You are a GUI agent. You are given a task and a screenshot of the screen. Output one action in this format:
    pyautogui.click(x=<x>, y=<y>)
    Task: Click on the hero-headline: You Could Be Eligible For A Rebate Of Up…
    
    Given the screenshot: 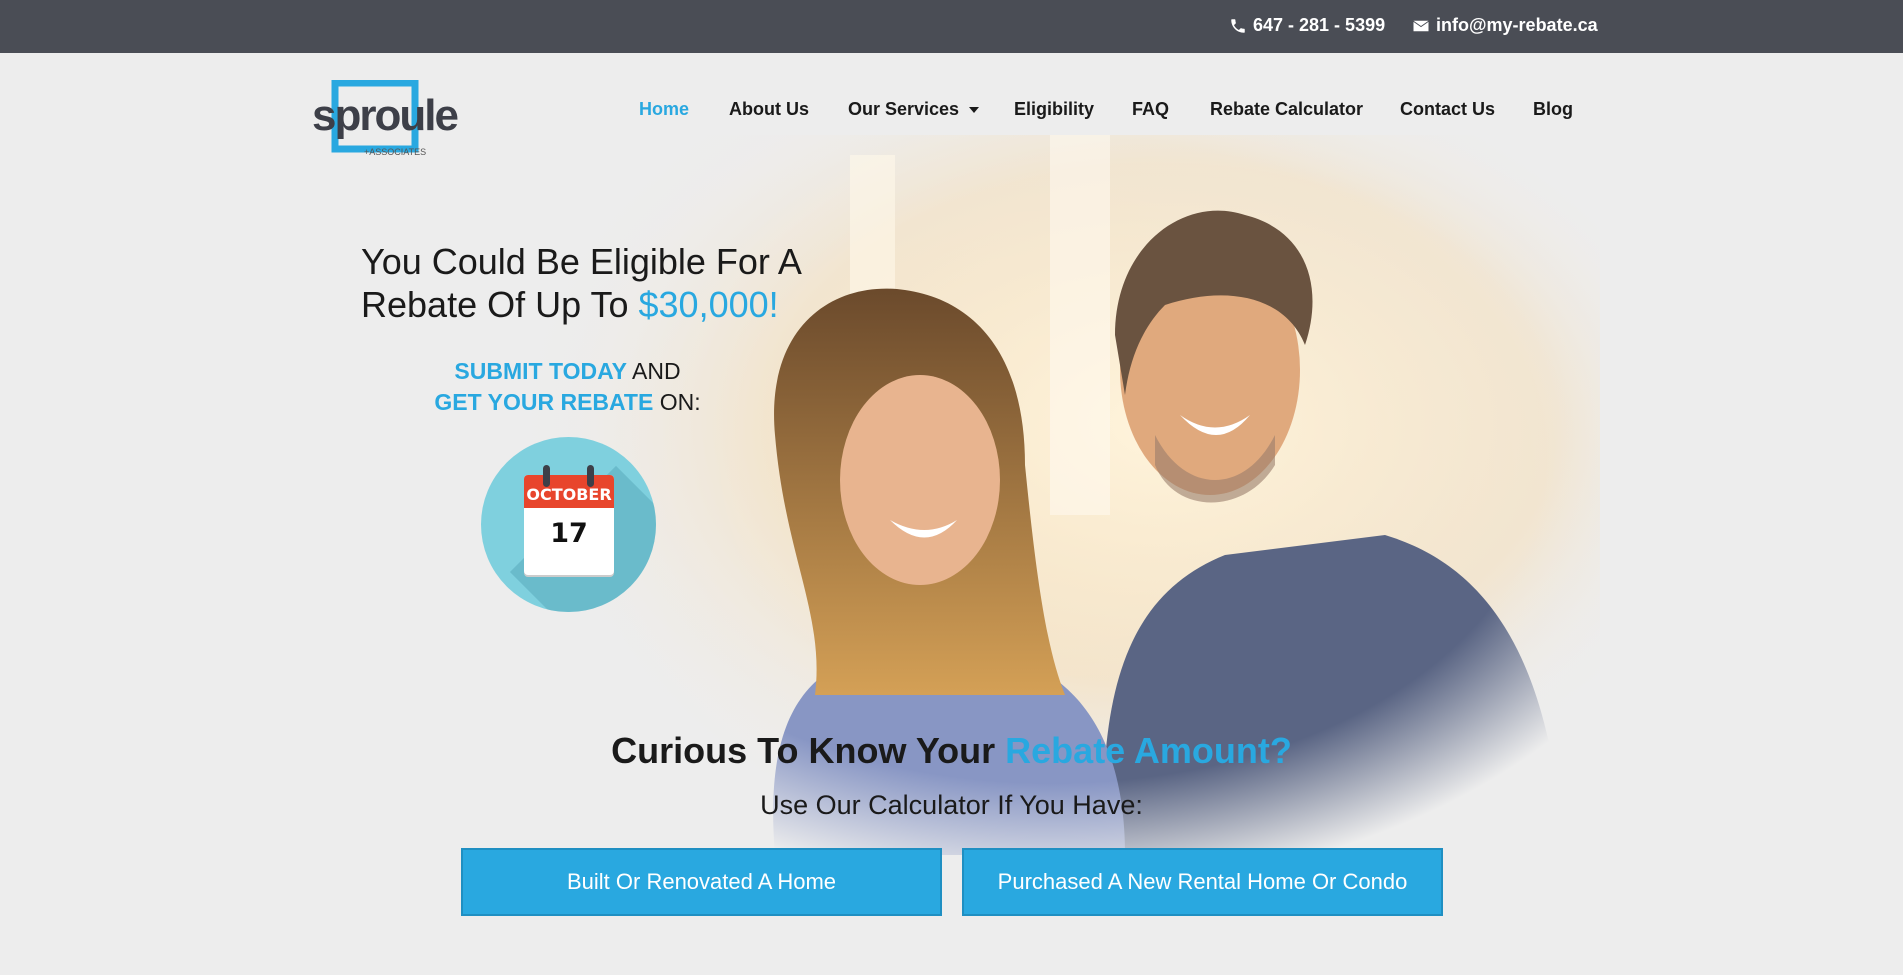 What is the action you would take?
    pyautogui.click(x=601, y=283)
    